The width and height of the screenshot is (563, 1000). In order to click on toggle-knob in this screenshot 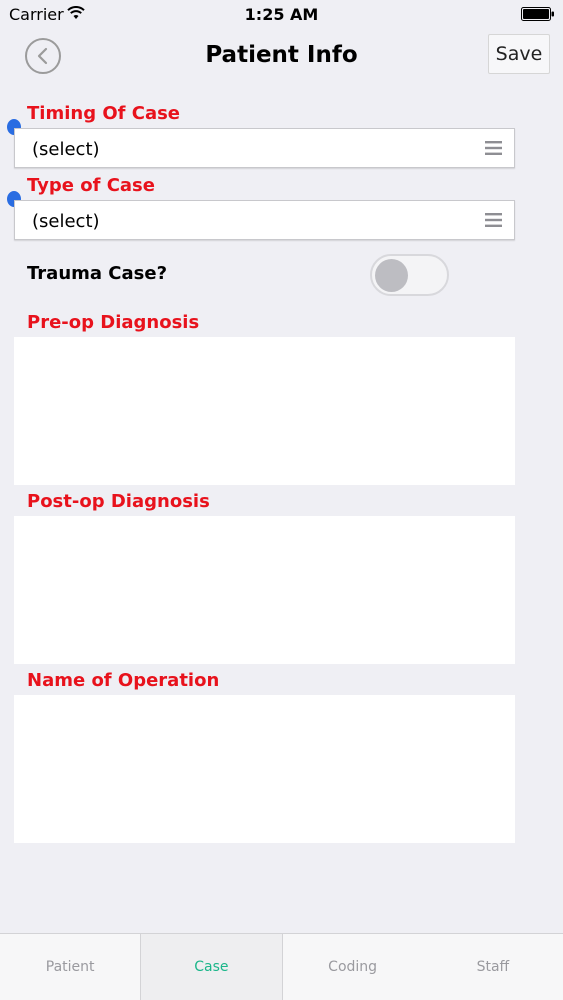, I will do `click(391, 275)`.